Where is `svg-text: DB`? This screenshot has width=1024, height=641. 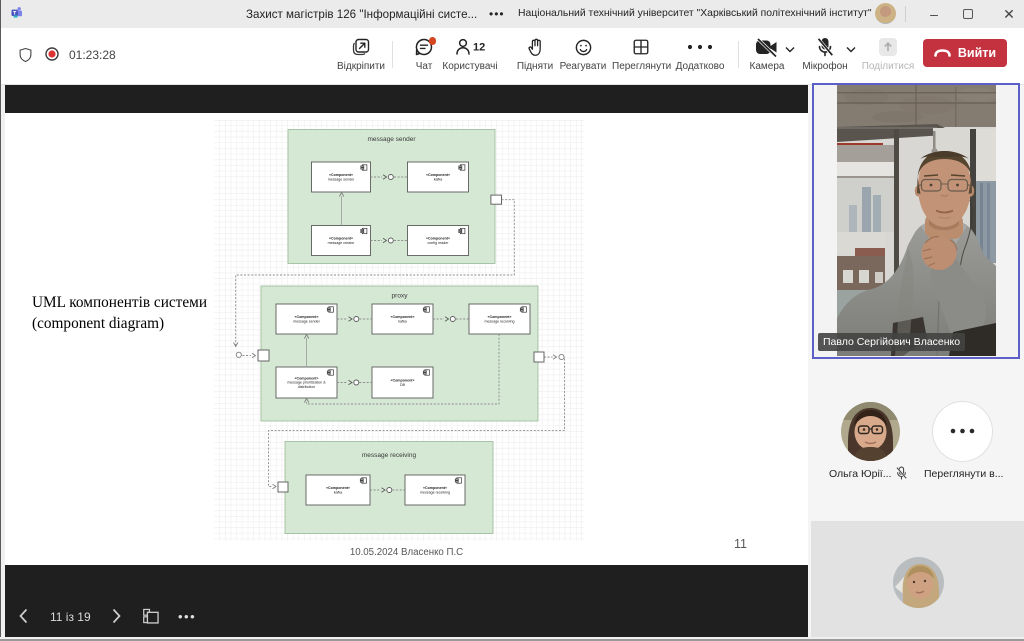 svg-text: DB is located at coordinates (403, 385).